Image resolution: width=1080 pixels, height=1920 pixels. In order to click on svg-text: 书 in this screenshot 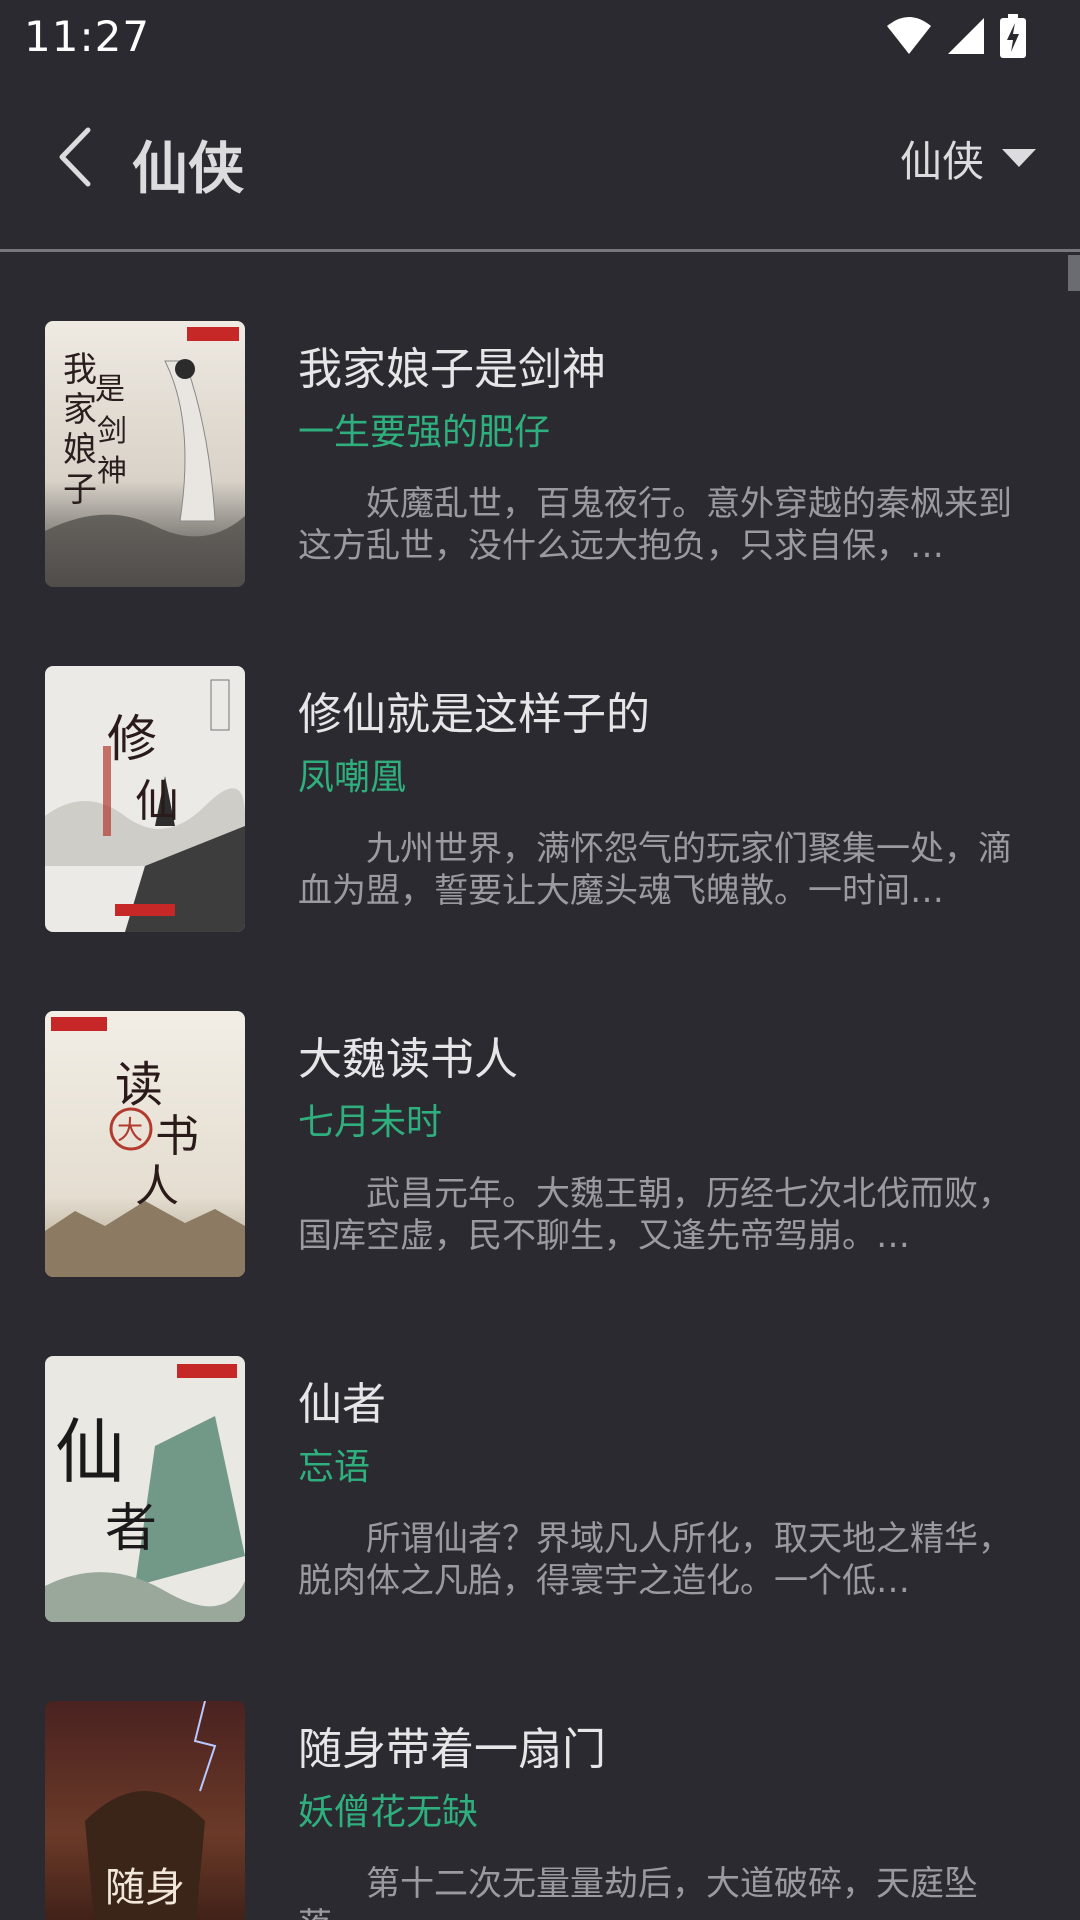, I will do `click(177, 1136)`.